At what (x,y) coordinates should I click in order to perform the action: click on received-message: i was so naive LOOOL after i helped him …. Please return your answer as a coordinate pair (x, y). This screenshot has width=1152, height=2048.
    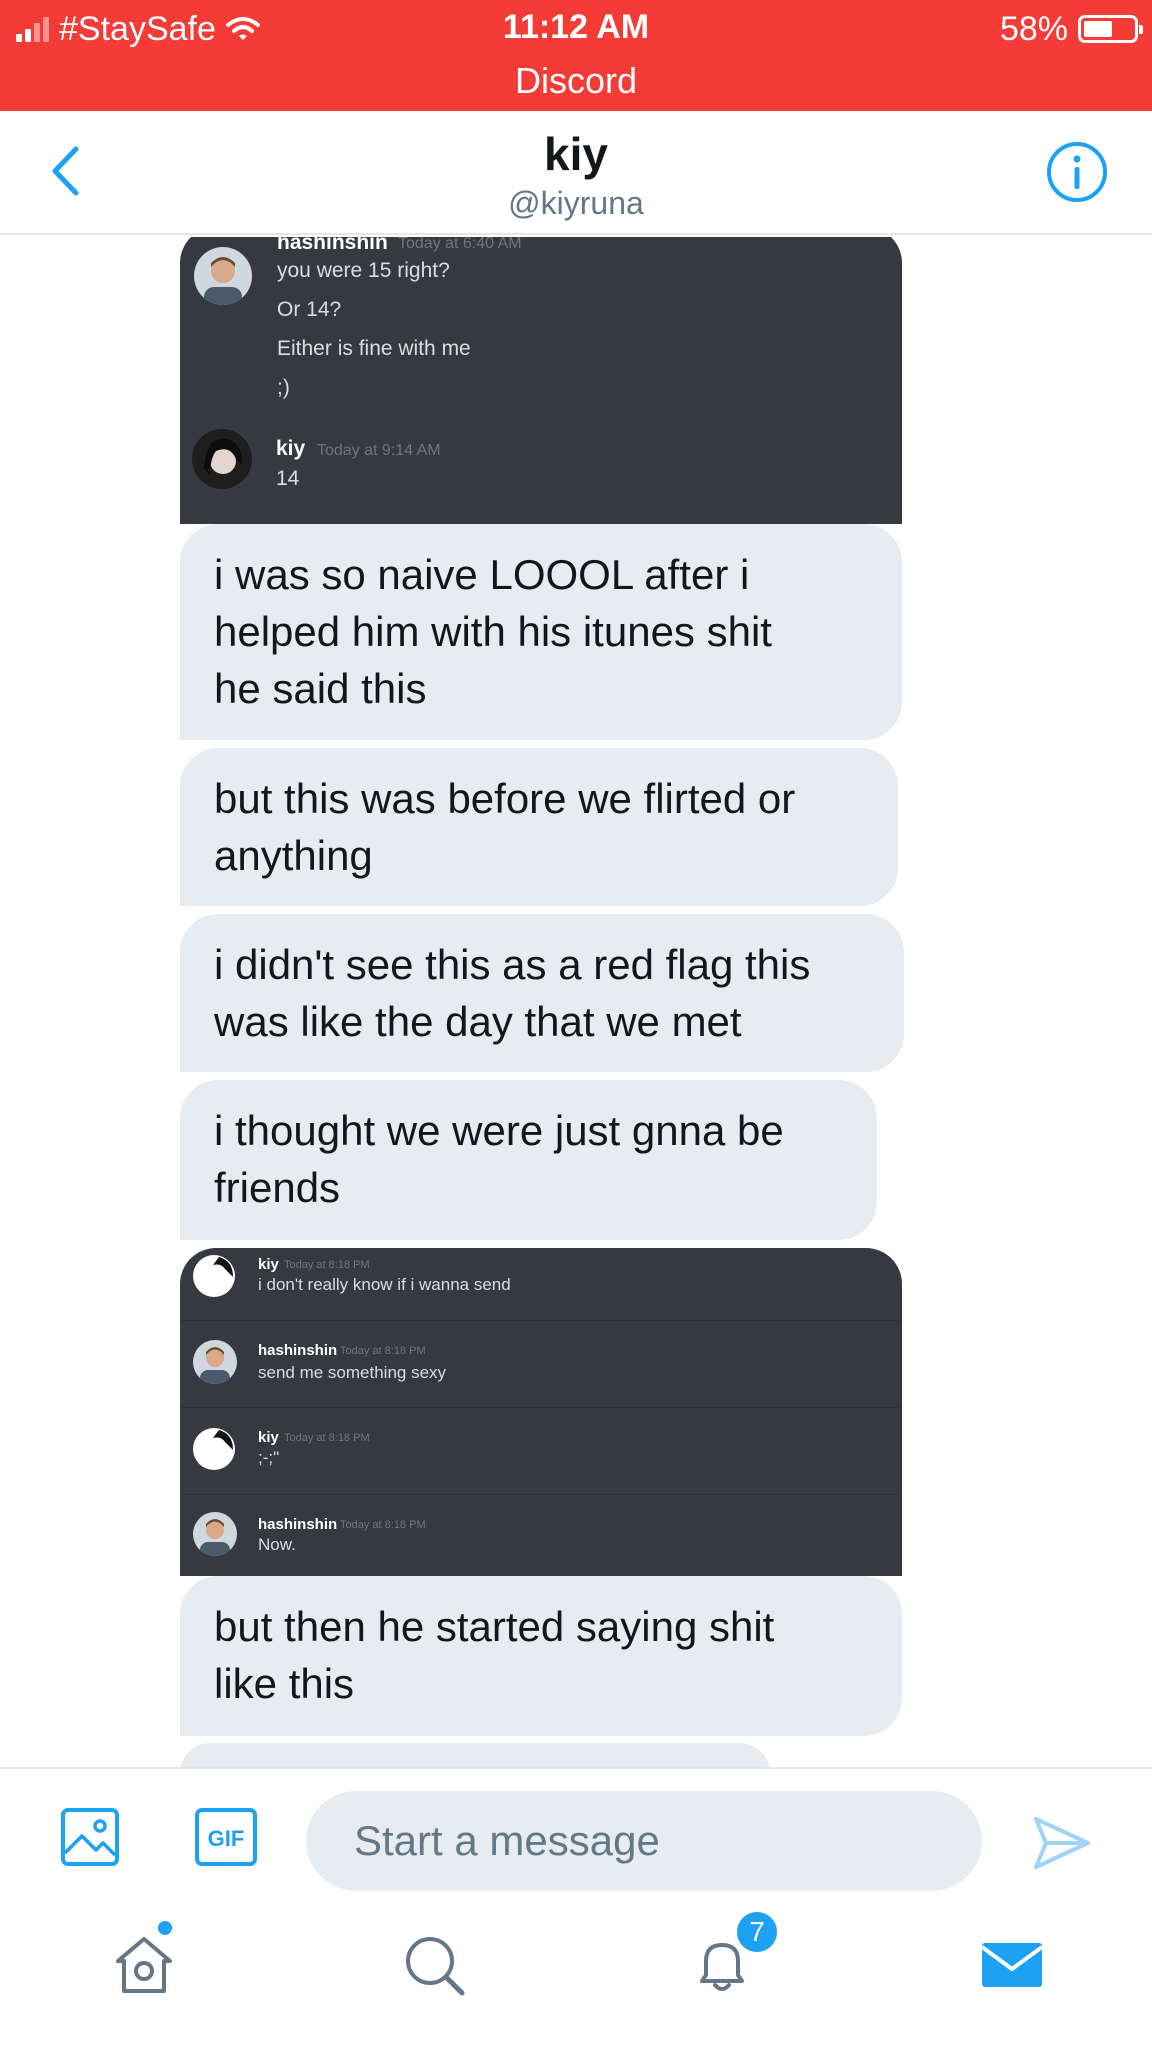
    Looking at the image, I should click on (541, 632).